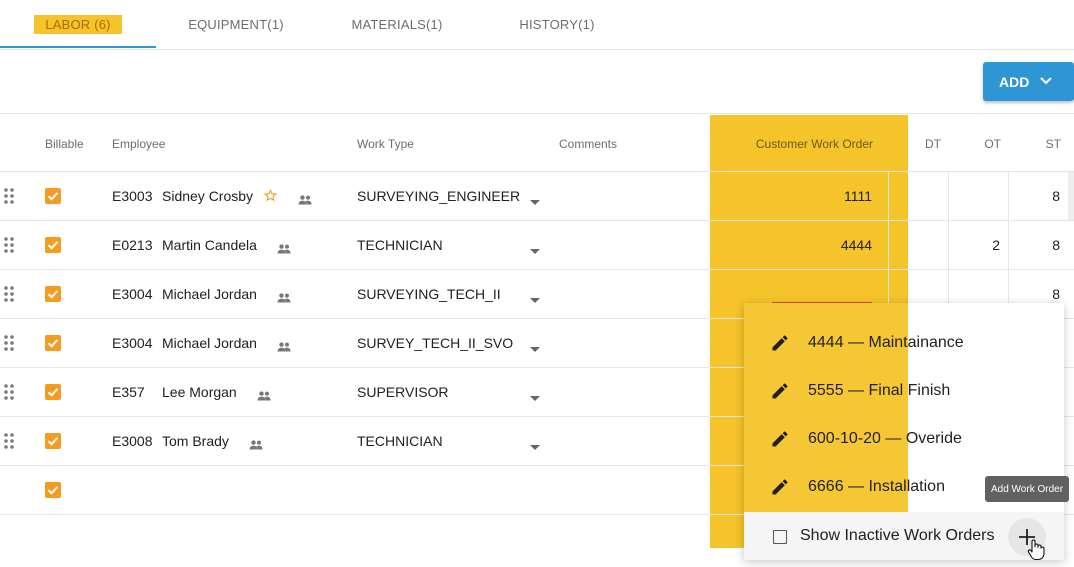 The height and width of the screenshot is (567, 1074). What do you see at coordinates (132, 196) in the screenshot?
I see `employee-id: E3003` at bounding box center [132, 196].